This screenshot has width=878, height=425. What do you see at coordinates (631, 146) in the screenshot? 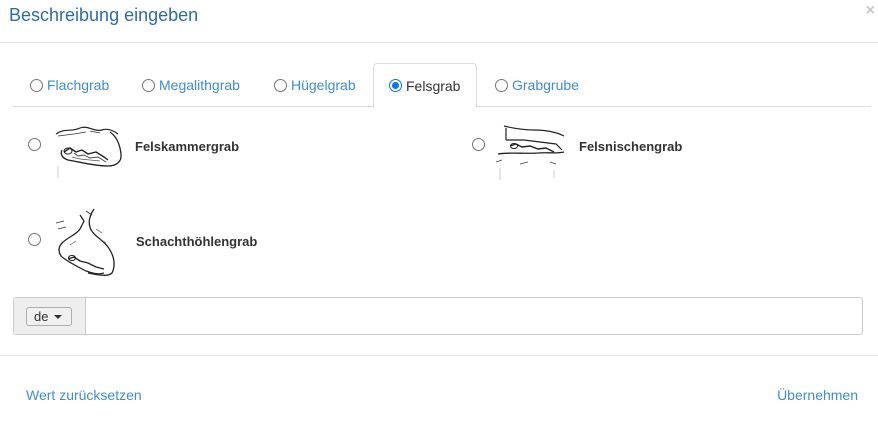
I see `option-label: Felsnischengrab` at bounding box center [631, 146].